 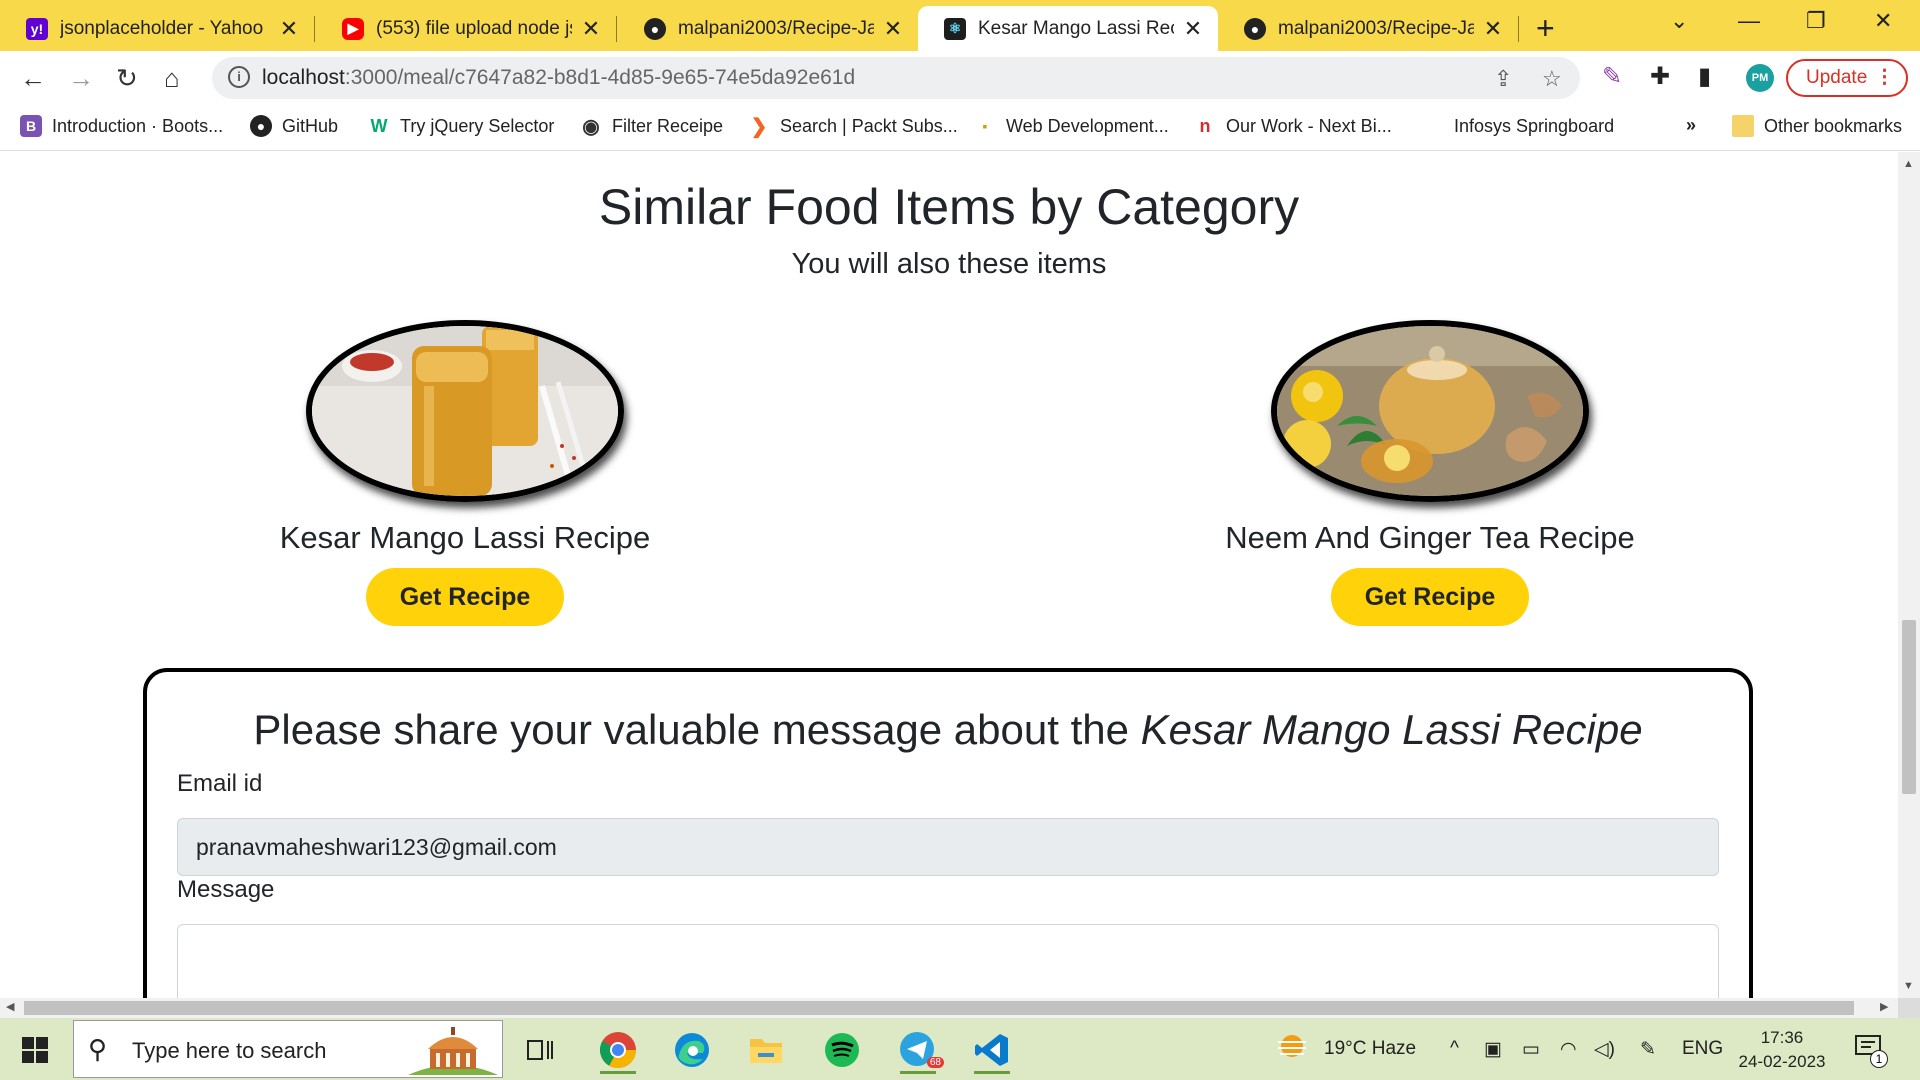 What do you see at coordinates (692, 1050) in the screenshot?
I see `edge-taskbar-icon` at bounding box center [692, 1050].